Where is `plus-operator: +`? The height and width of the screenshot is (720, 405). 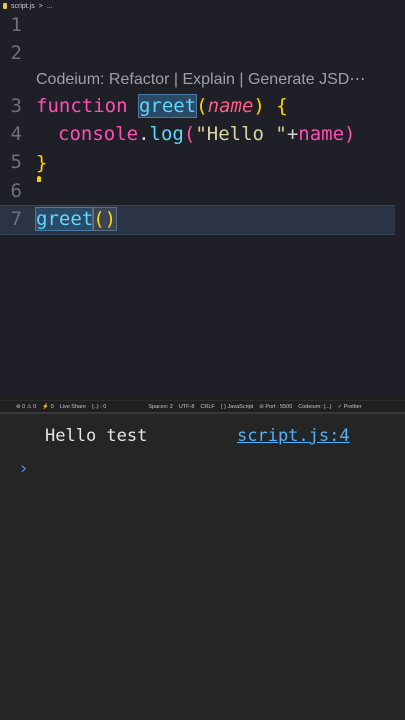
plus-operator: + is located at coordinates (292, 134).